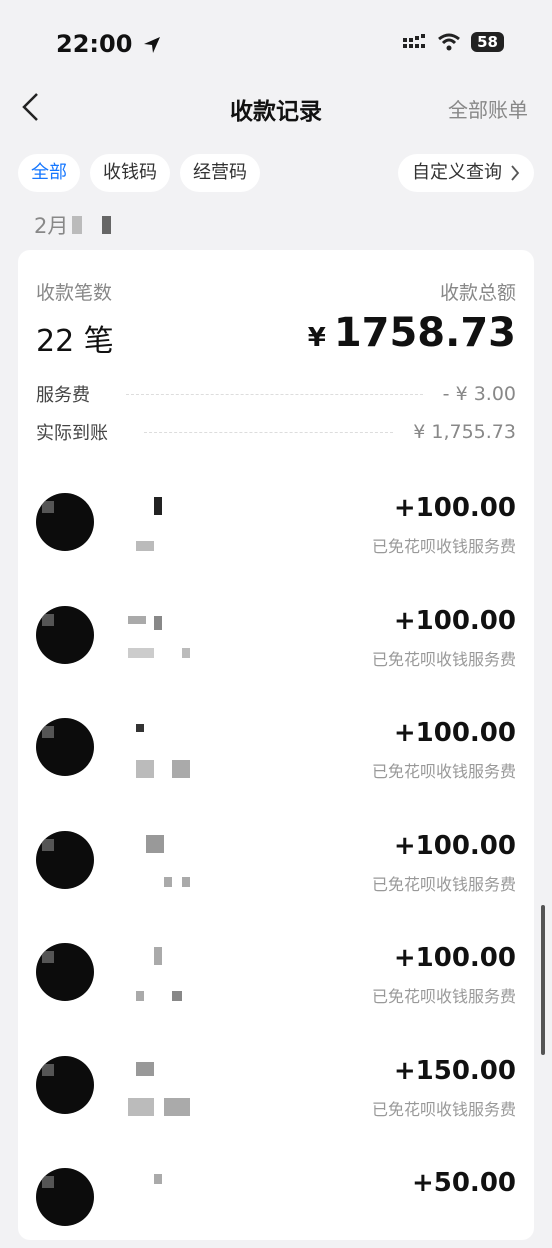 This screenshot has width=552, height=1248. Describe the element at coordinates (477, 293) in the screenshot. I see `total-label: 收款总额` at that location.